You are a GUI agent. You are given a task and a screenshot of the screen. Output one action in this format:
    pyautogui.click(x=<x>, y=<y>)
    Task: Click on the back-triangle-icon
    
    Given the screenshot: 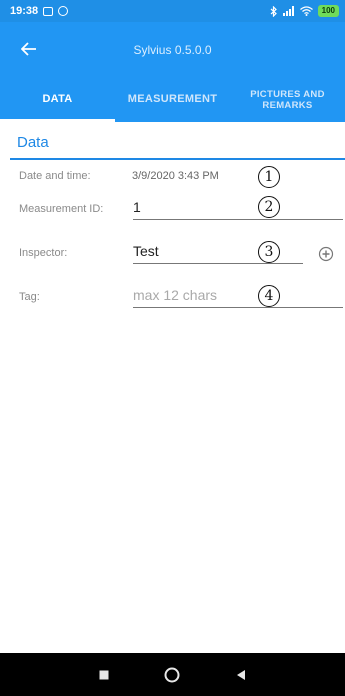 What is the action you would take?
    pyautogui.click(x=240, y=674)
    